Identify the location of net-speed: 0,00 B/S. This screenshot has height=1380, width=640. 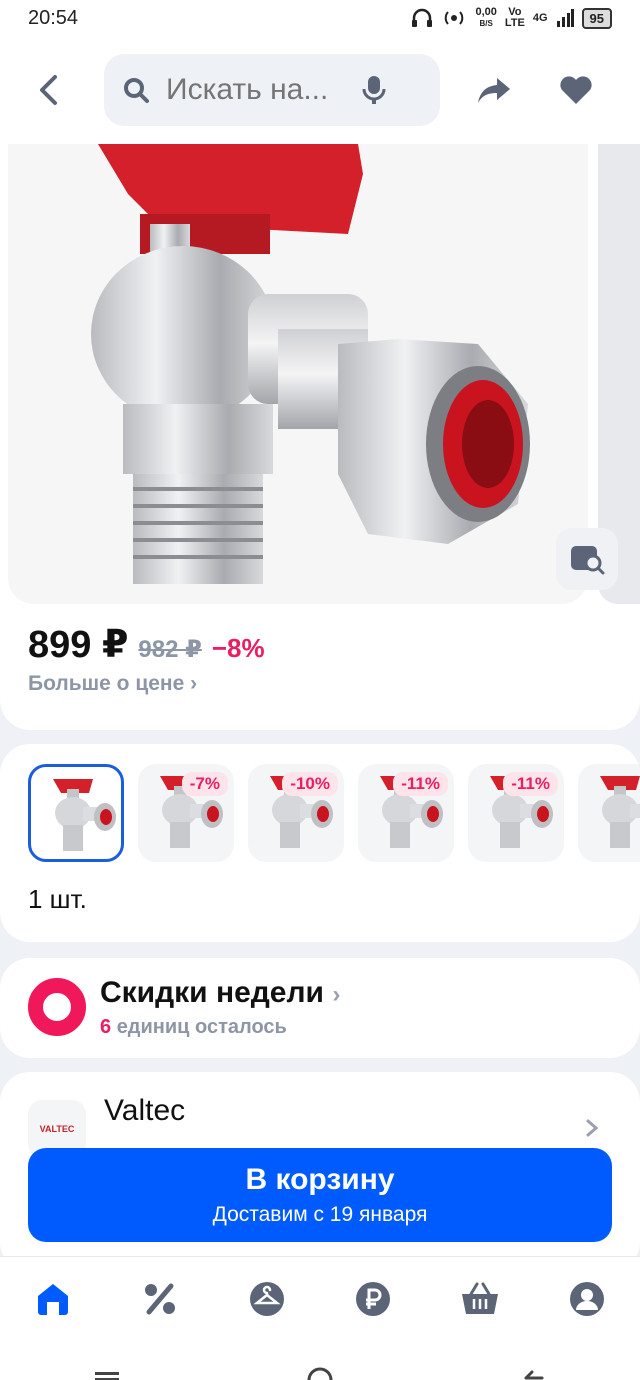
(486, 17).